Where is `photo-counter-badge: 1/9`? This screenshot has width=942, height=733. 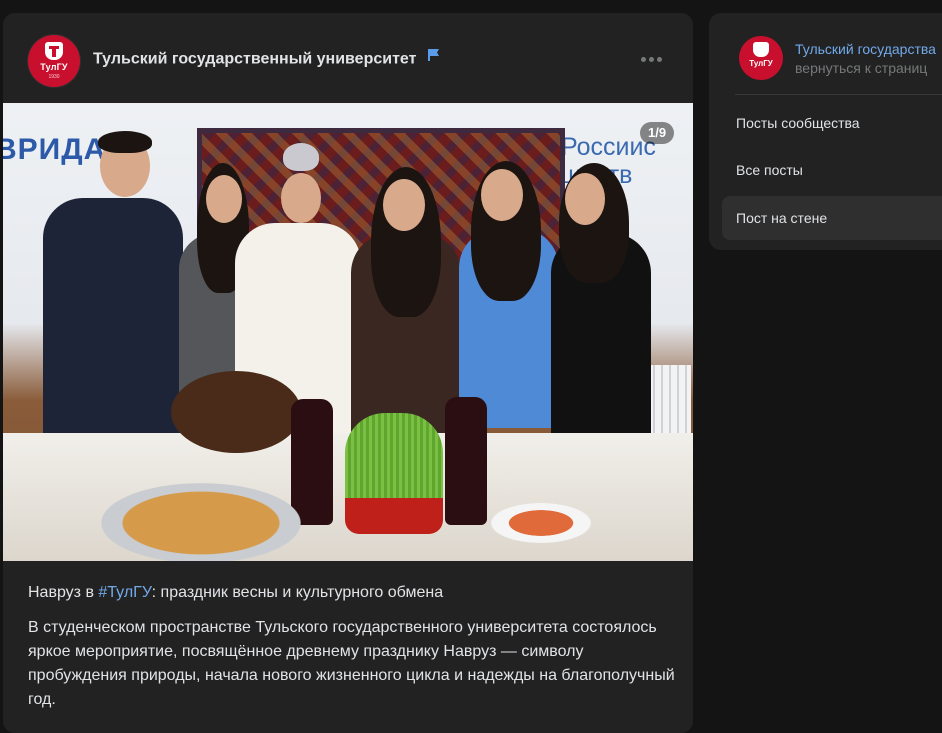
photo-counter-badge: 1/9 is located at coordinates (657, 133).